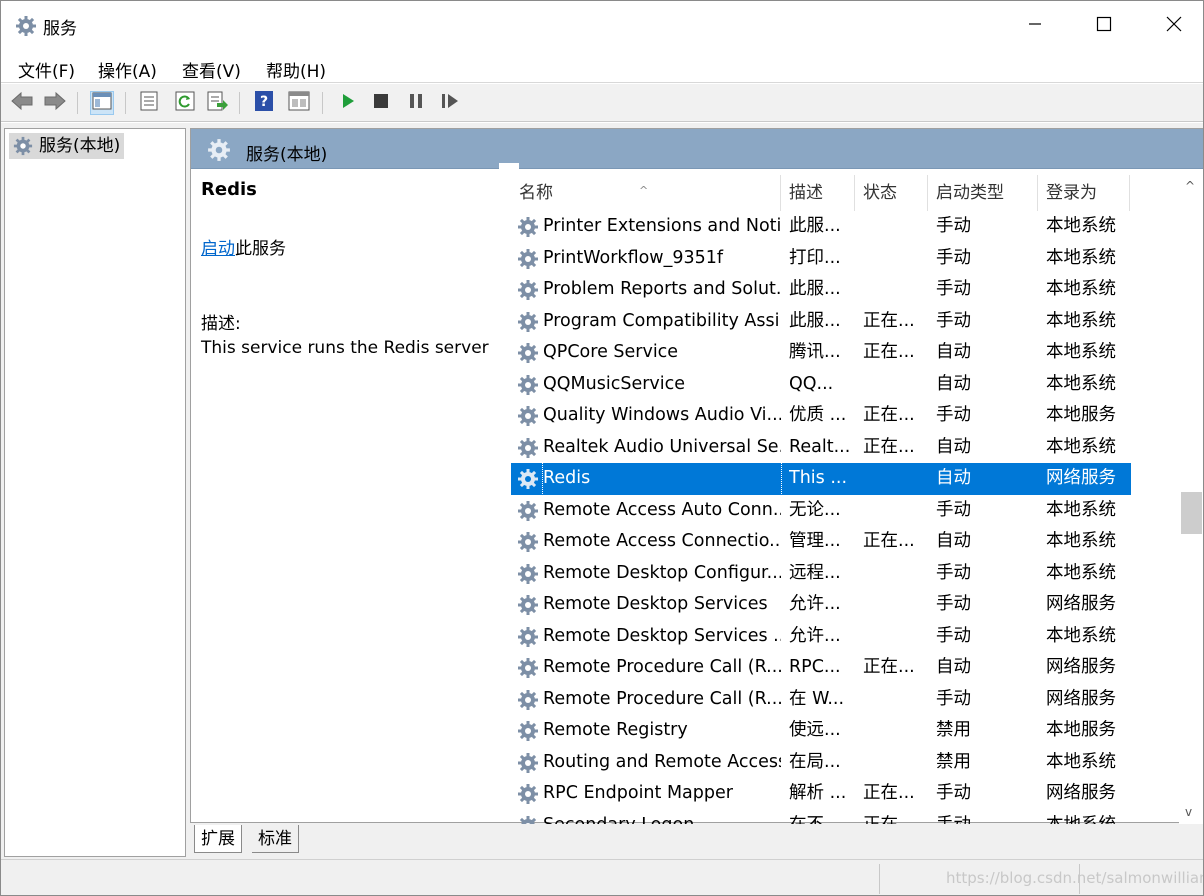 The width and height of the screenshot is (1204, 896). I want to click on status-bar: https://blog.csdn.net/salmonwilliam, so click(602, 877).